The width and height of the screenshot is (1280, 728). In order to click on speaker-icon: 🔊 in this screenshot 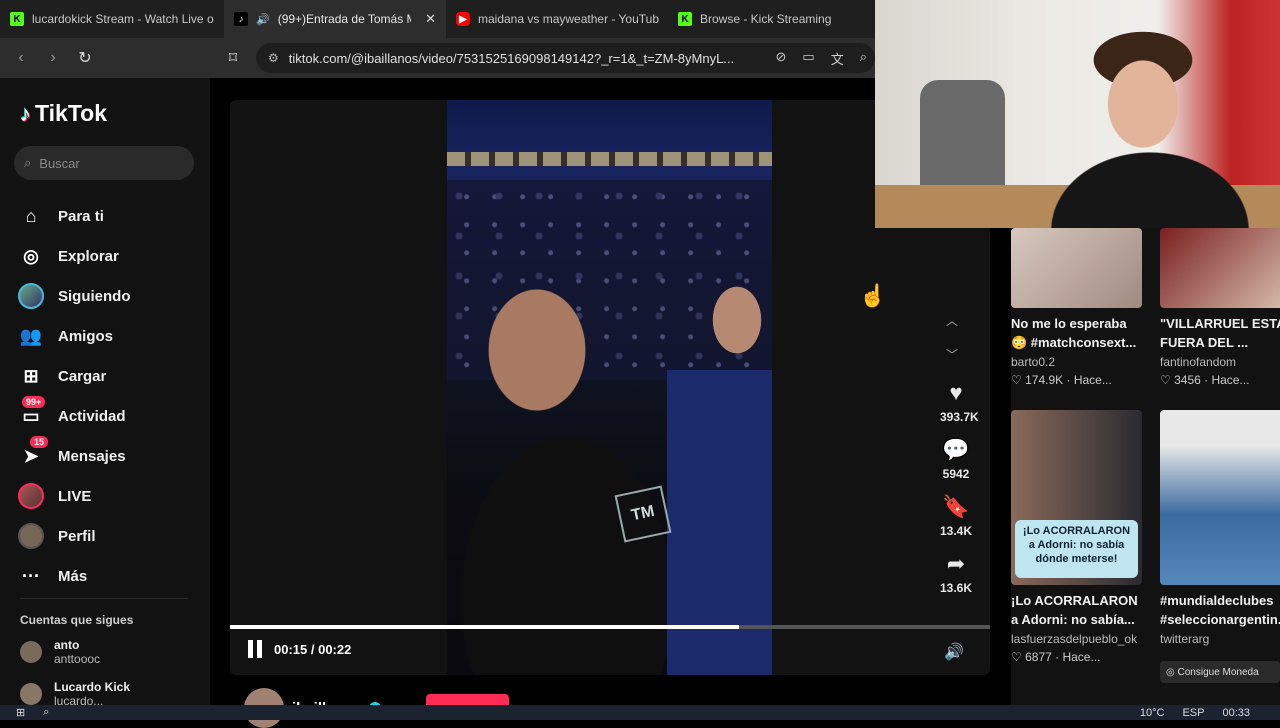, I will do `click(263, 19)`.